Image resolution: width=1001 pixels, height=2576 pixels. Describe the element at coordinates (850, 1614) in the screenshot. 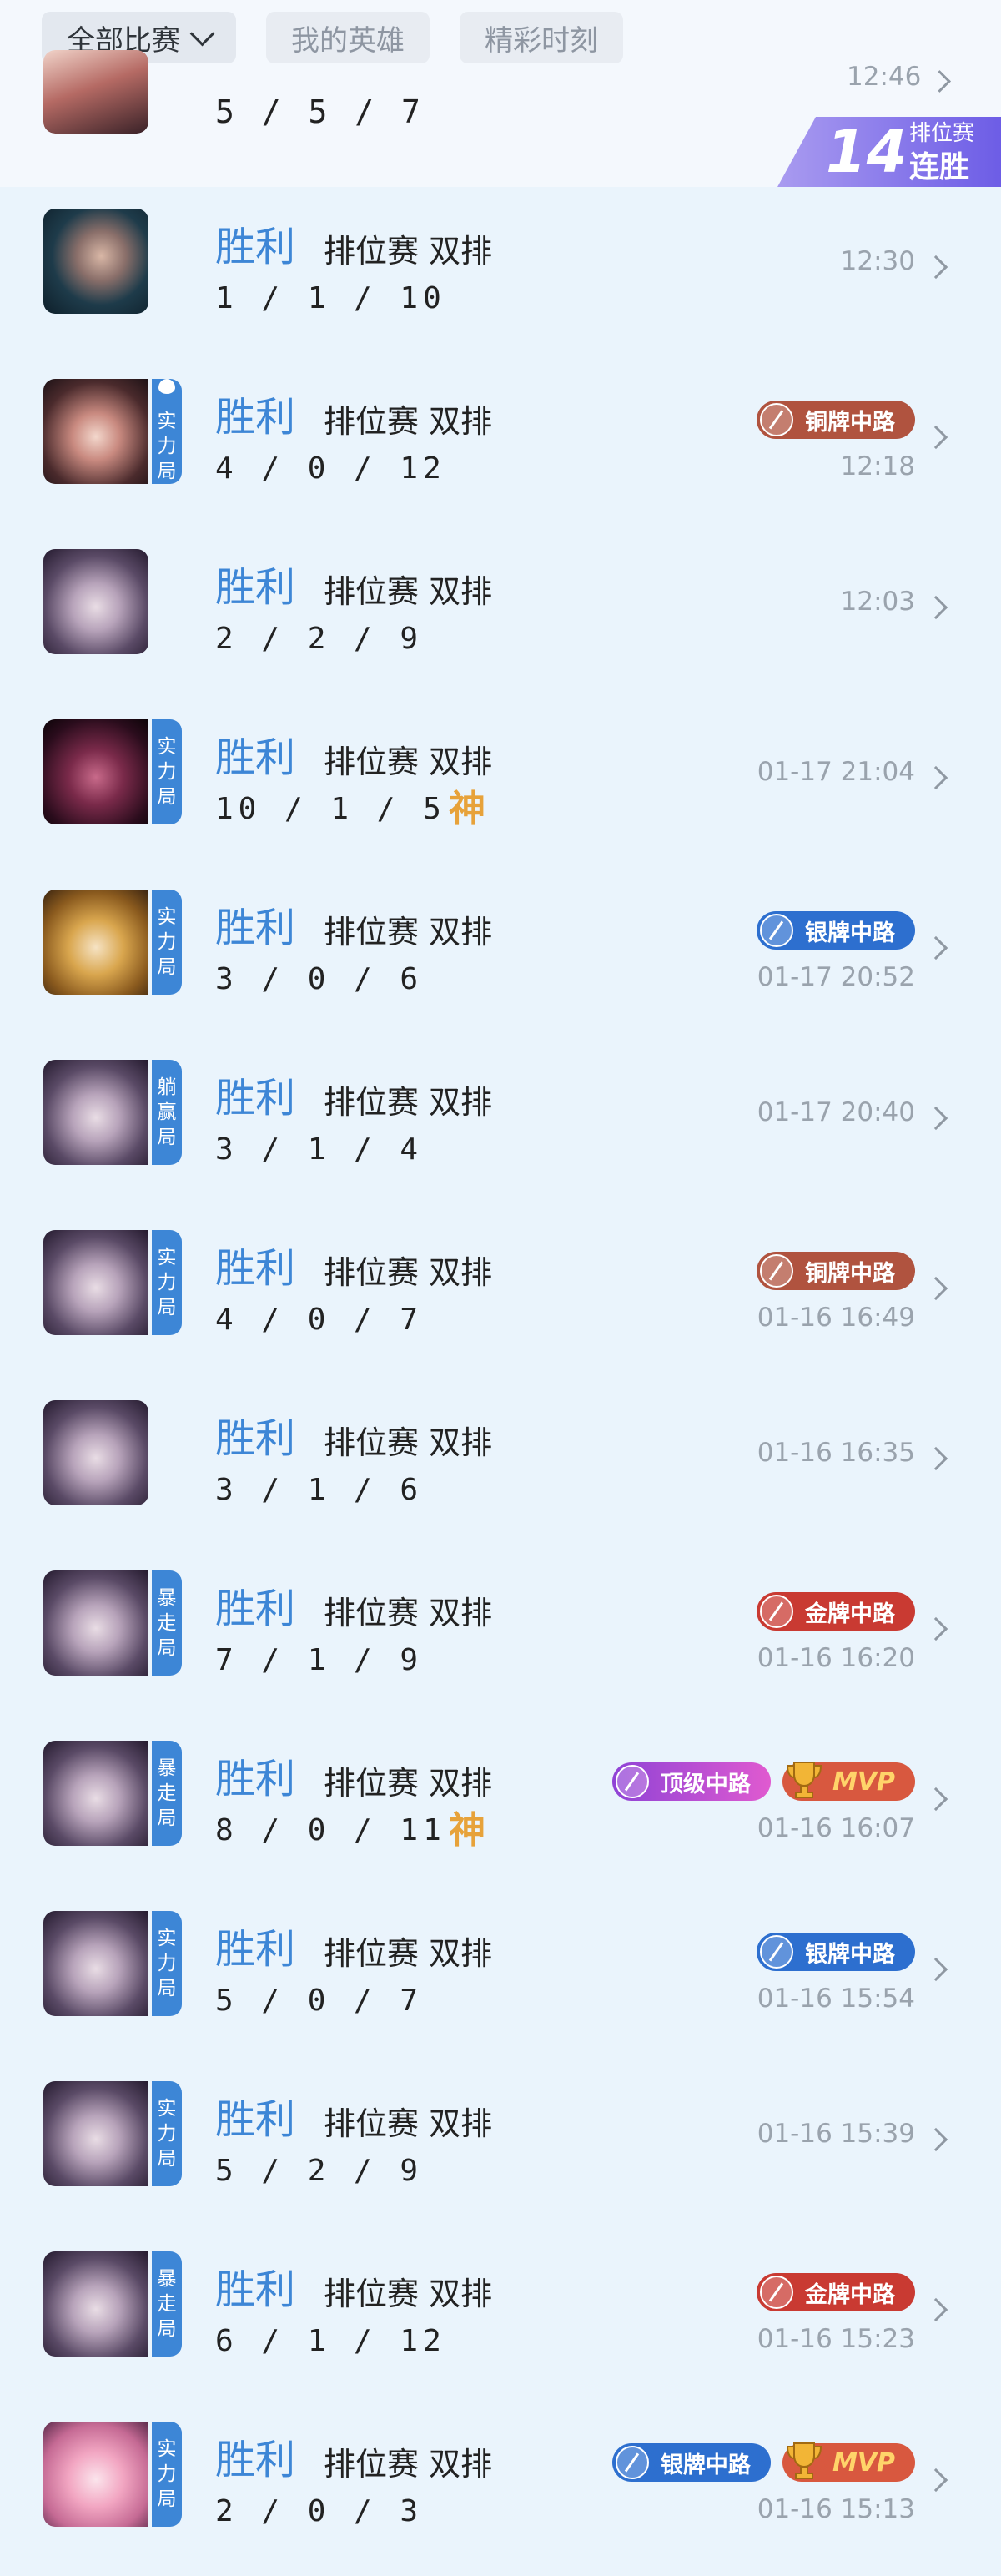

I see `badge-label: 金牌中路` at that location.